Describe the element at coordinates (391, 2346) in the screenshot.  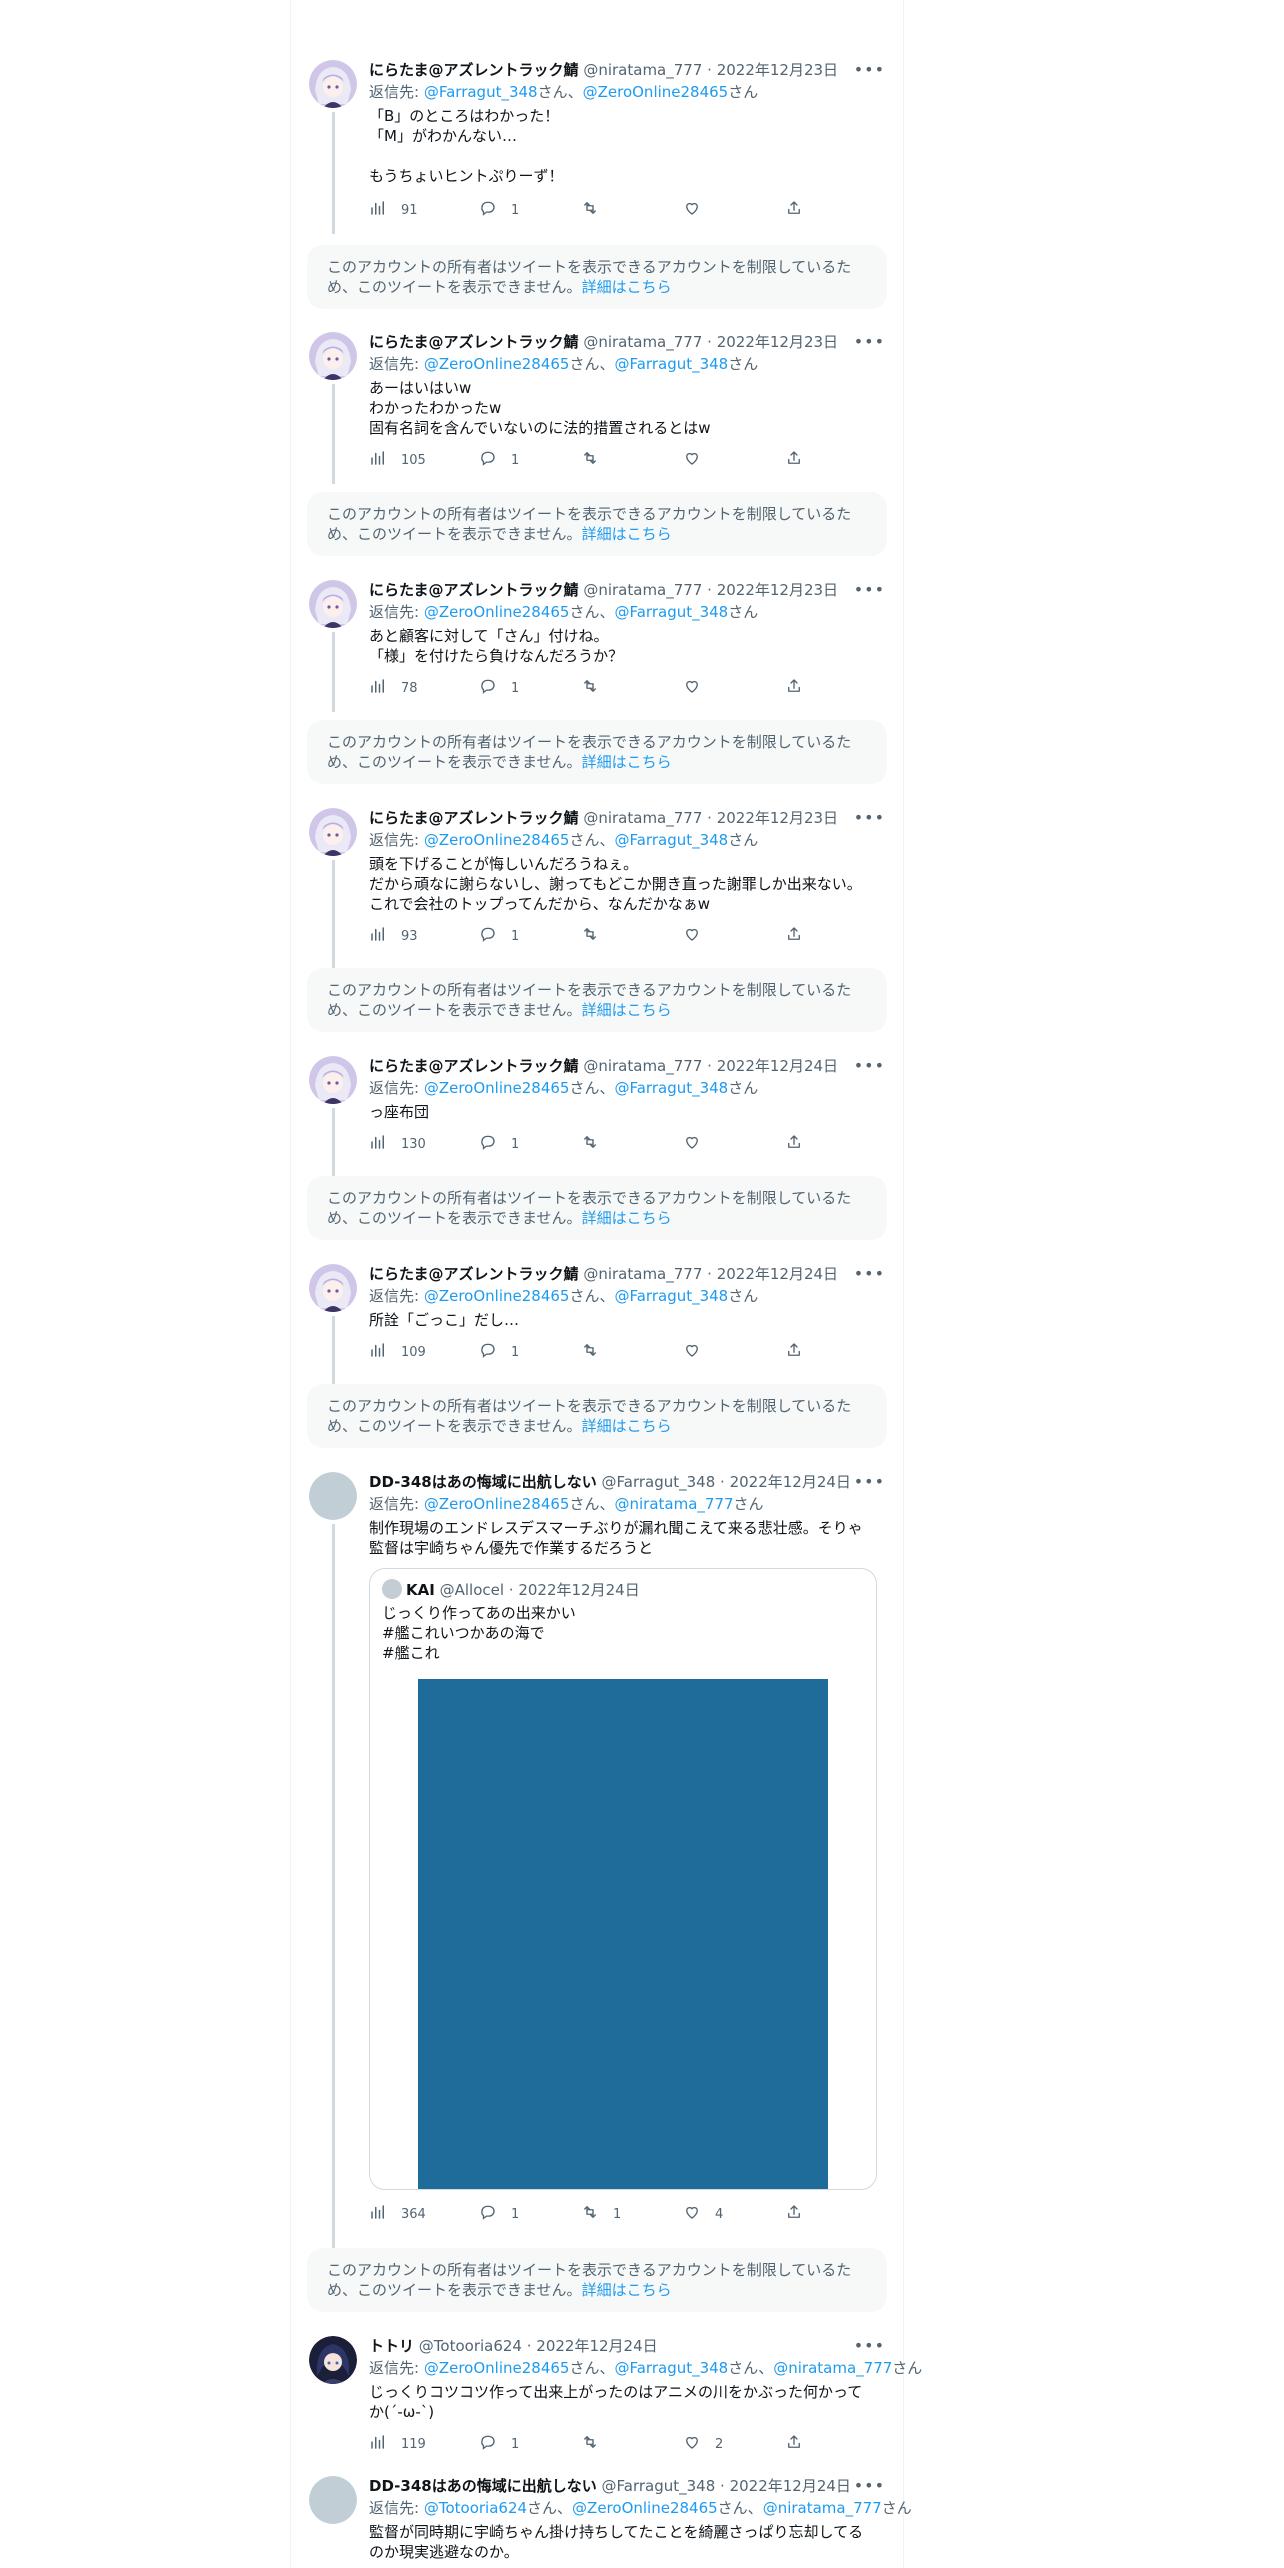
I see `display-name: トトリ` at that location.